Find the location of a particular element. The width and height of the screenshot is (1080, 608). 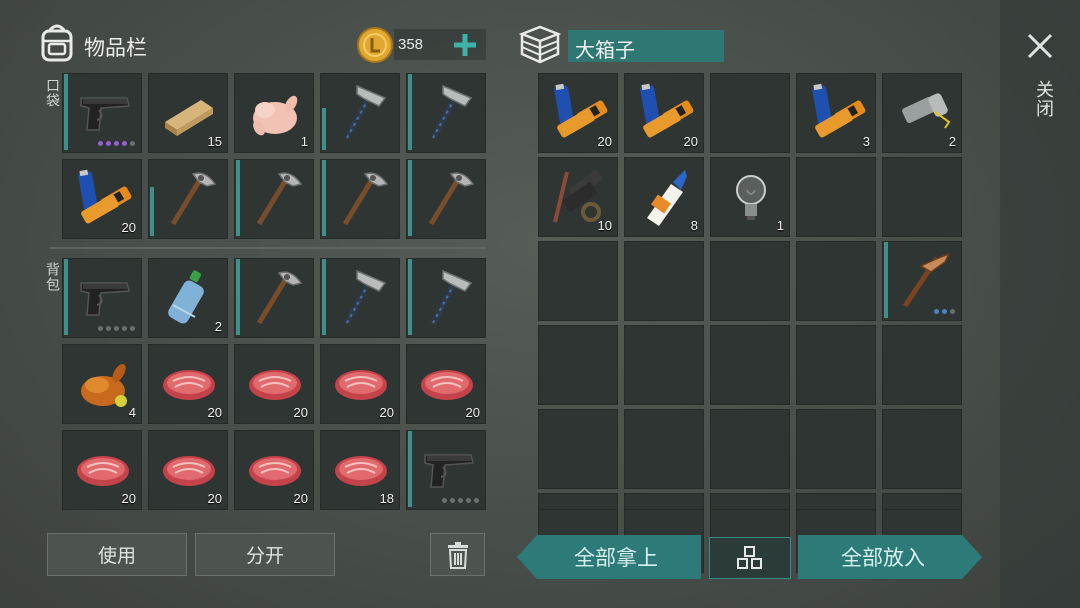

raw-chicken-icon is located at coordinates (275, 115).